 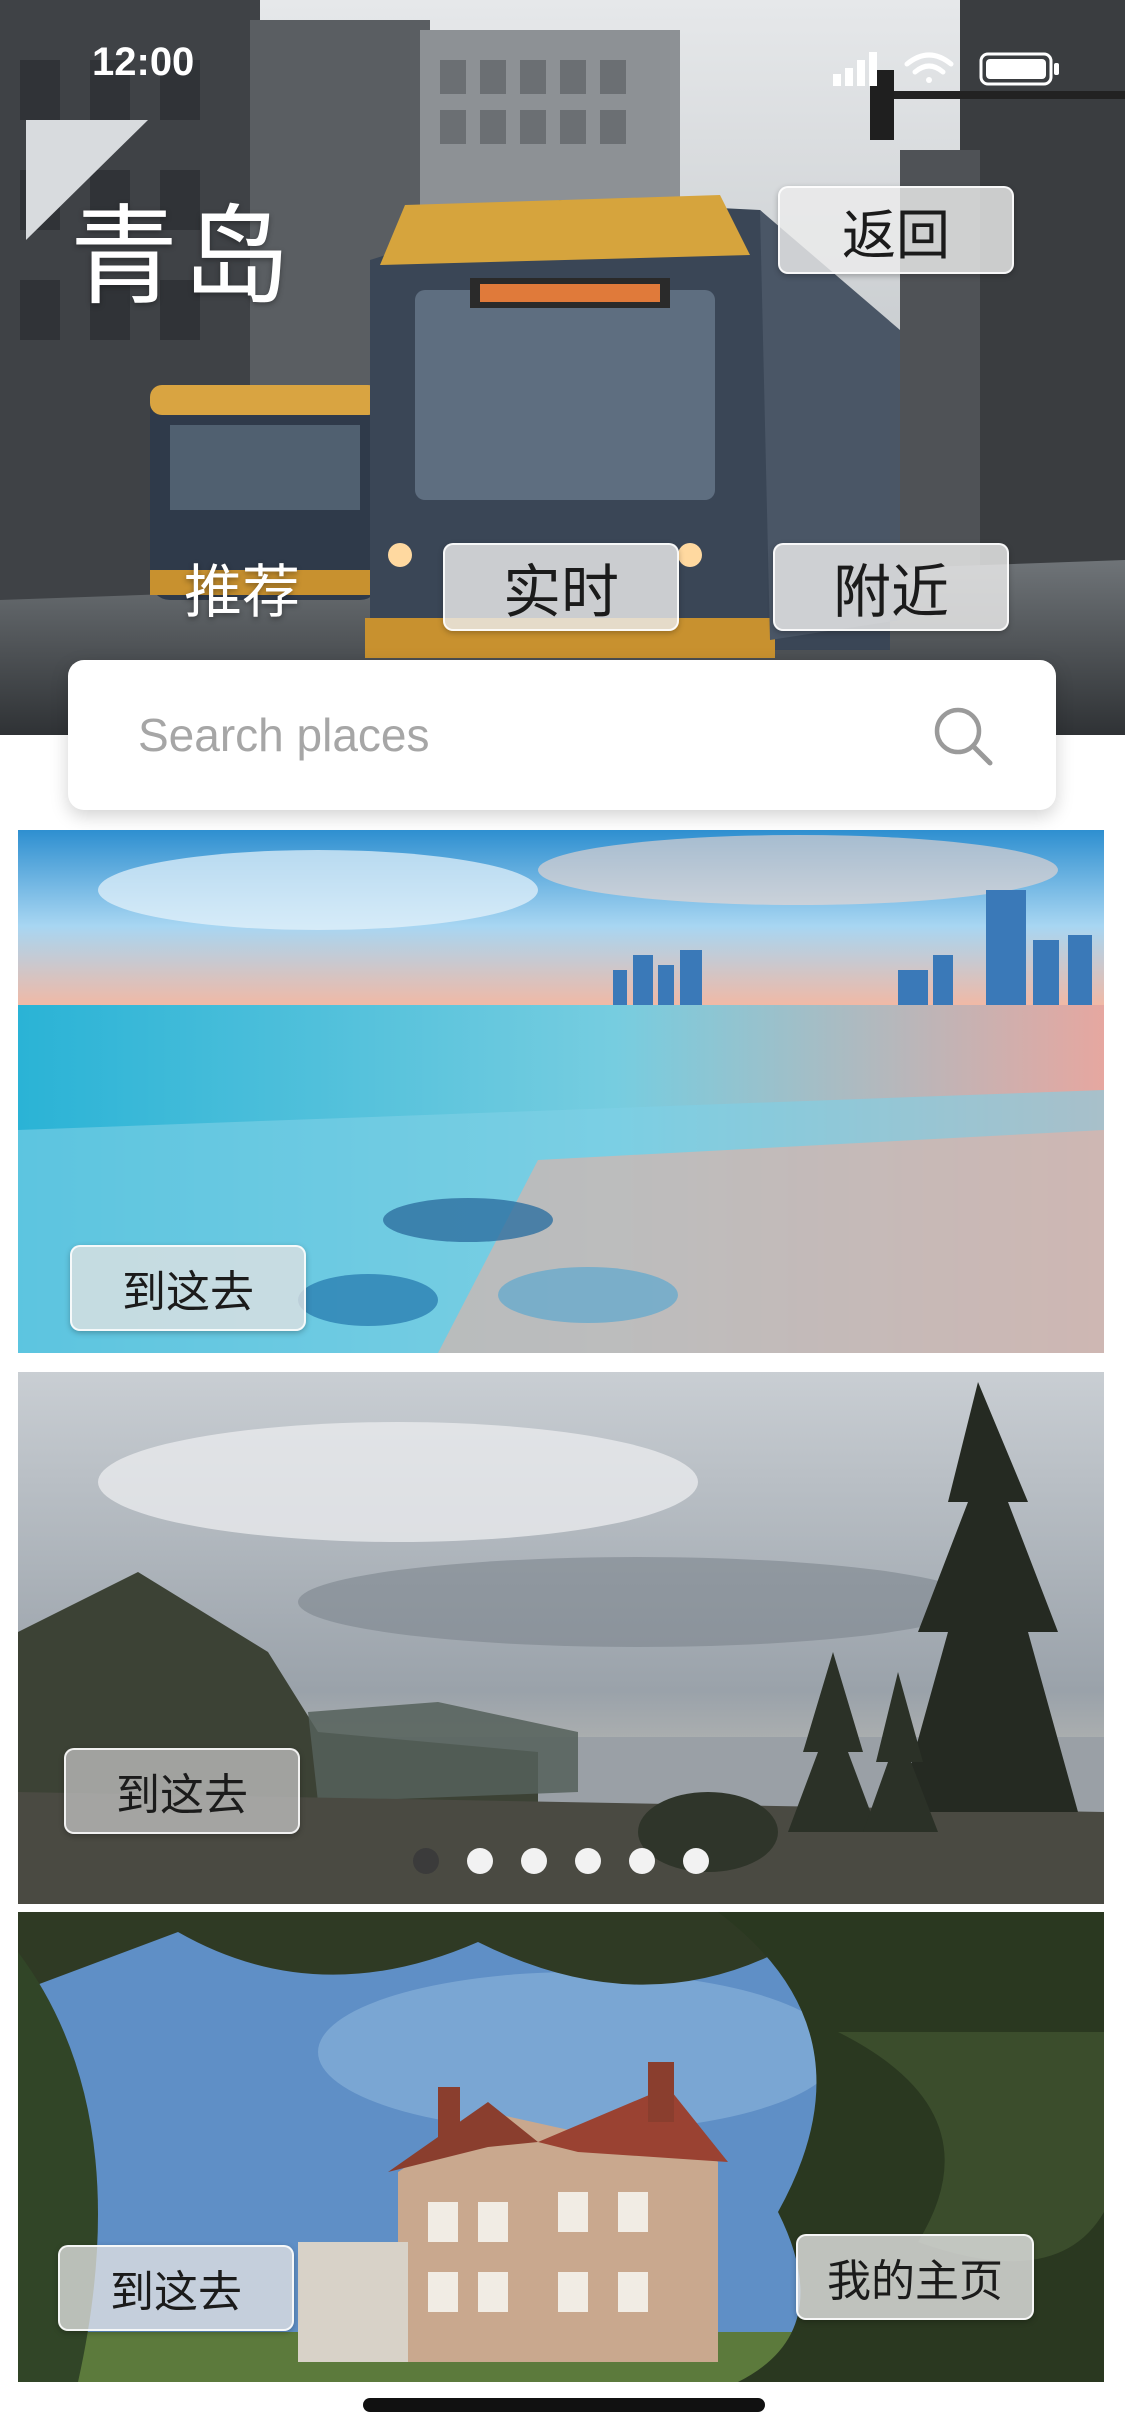 What do you see at coordinates (561, 587) in the screenshot?
I see `tab-realtime: 实时` at bounding box center [561, 587].